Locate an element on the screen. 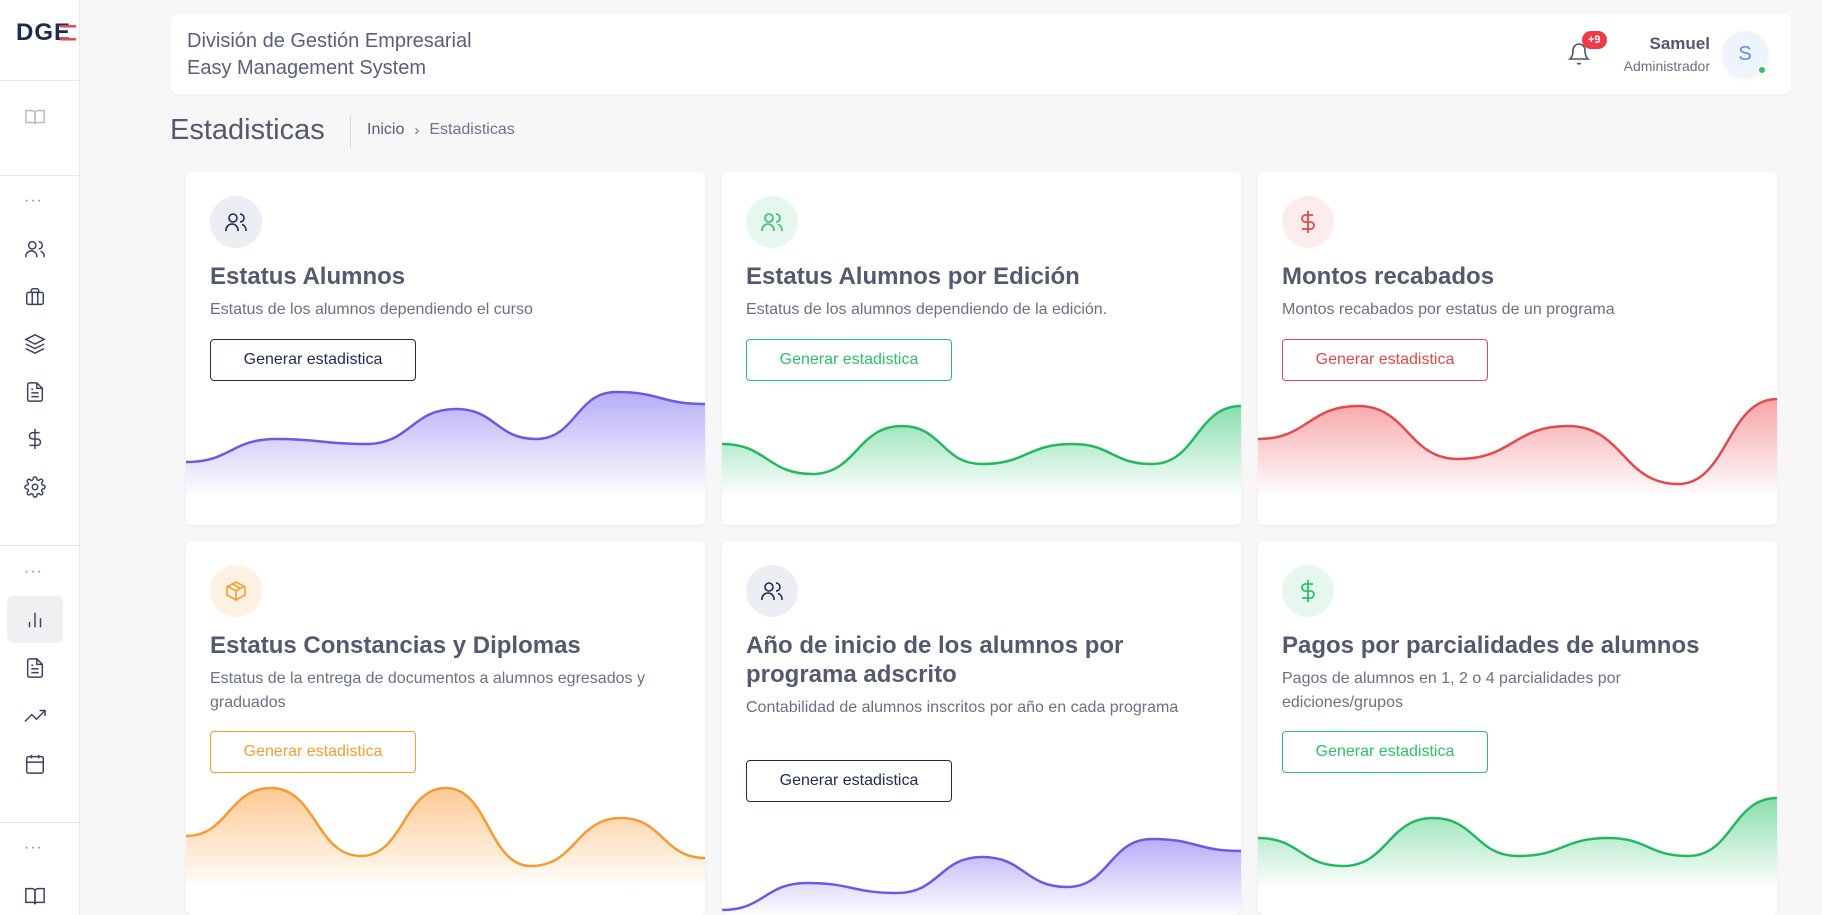  svg-text: DGE is located at coordinates (43, 32).